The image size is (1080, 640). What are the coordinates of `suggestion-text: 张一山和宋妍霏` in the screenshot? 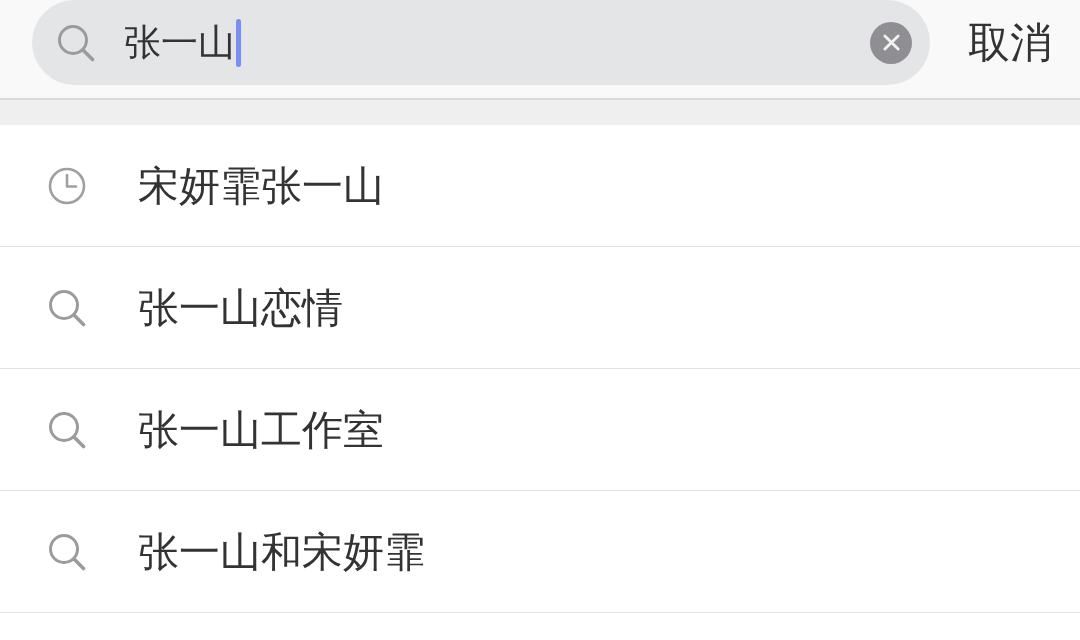 It's located at (281, 551).